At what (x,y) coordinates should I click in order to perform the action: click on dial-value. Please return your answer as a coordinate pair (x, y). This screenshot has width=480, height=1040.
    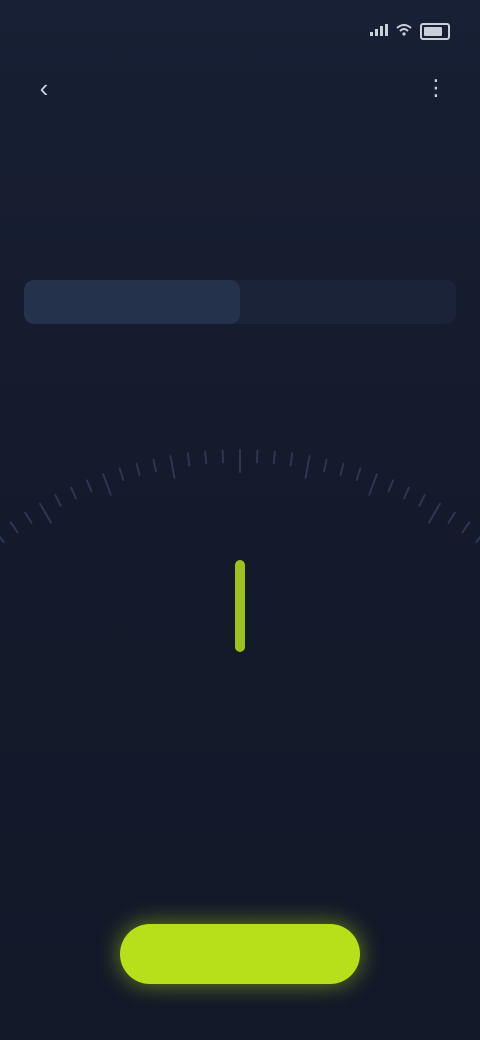
    Looking at the image, I should click on (240, 472).